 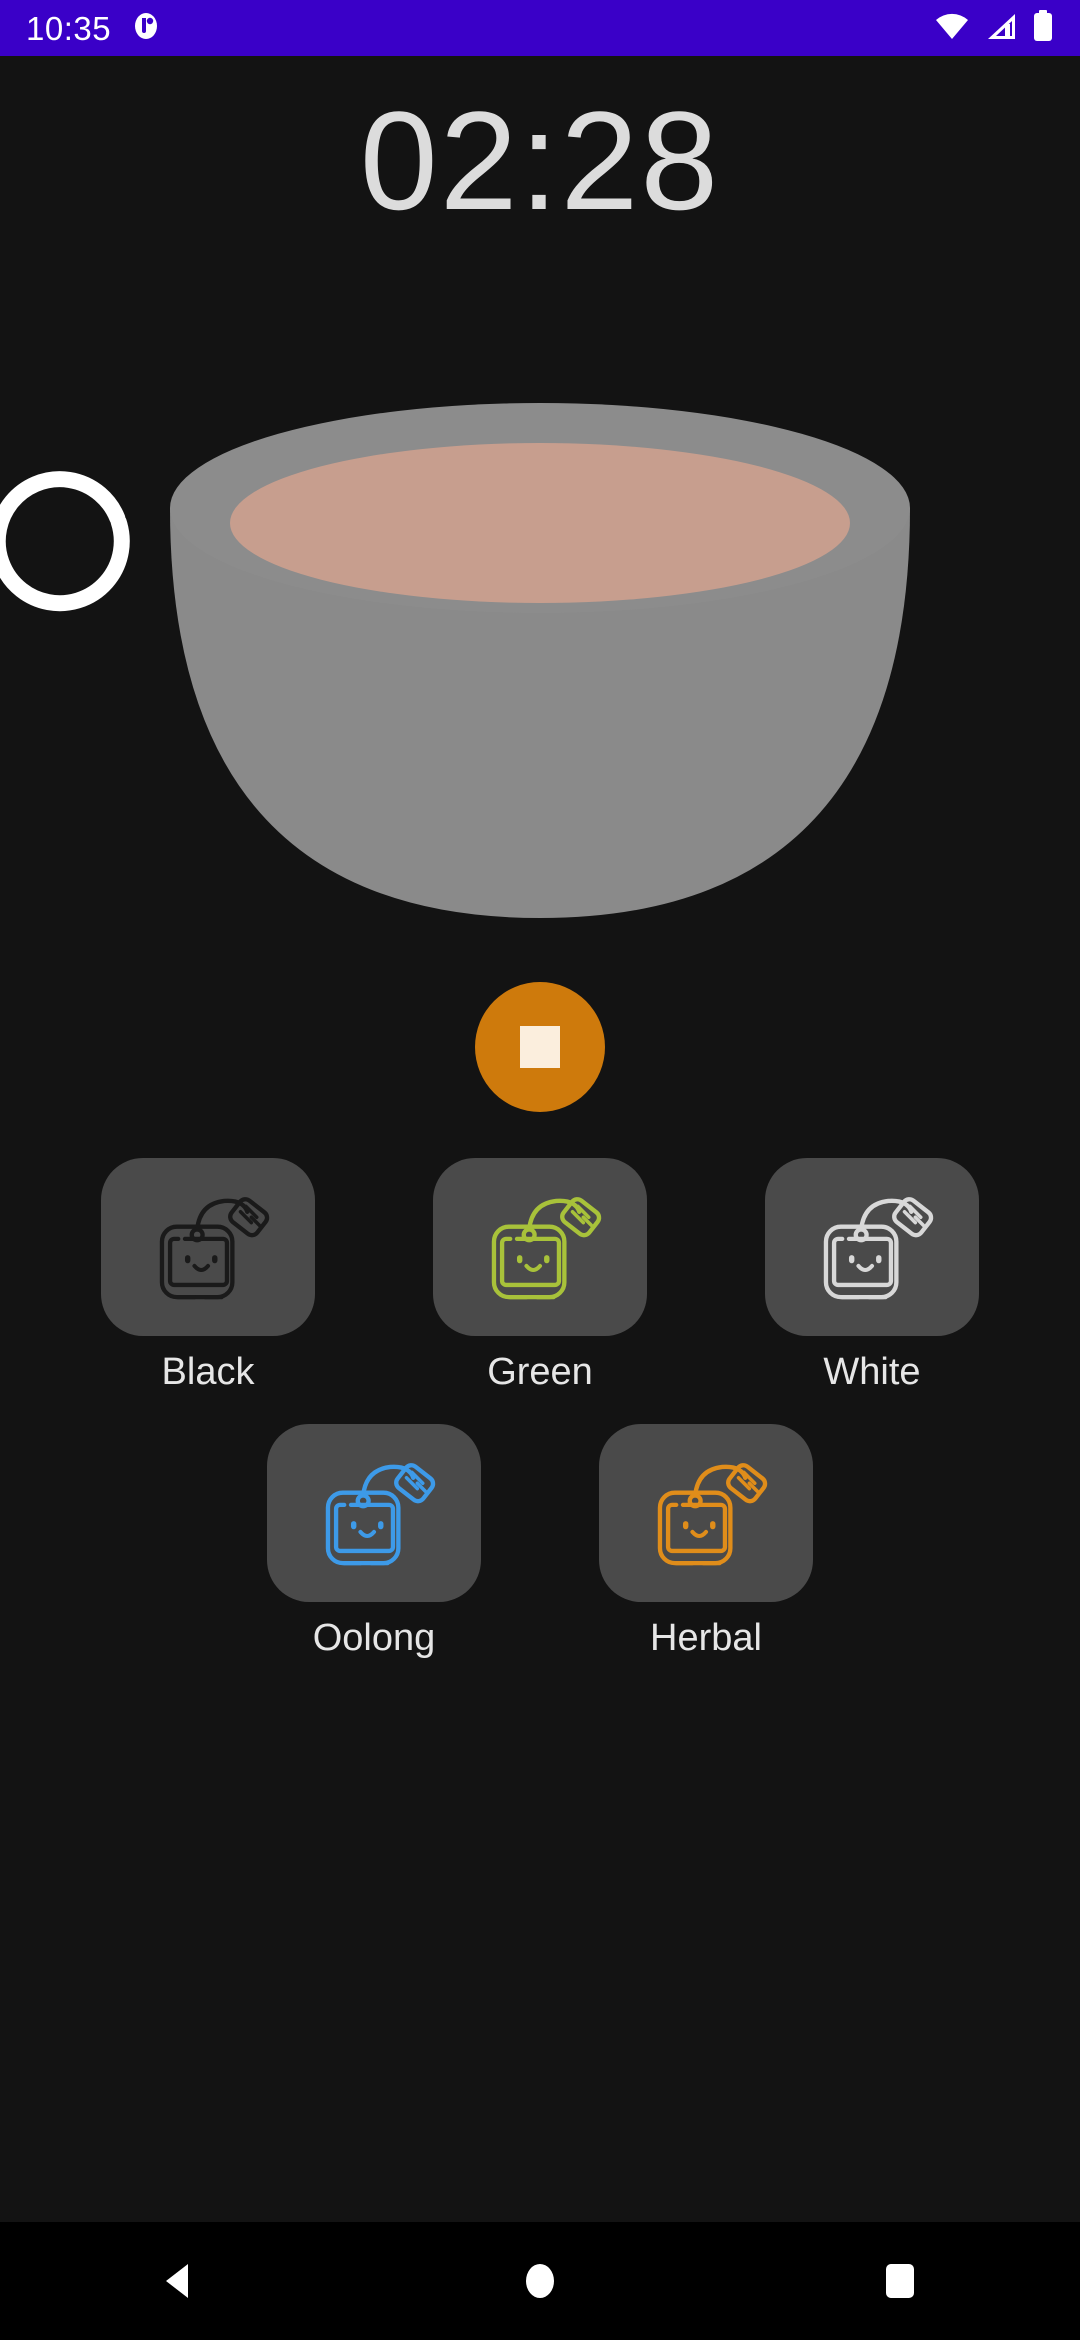 I want to click on tea-type-herbal-label: Herbal, so click(x=706, y=1637).